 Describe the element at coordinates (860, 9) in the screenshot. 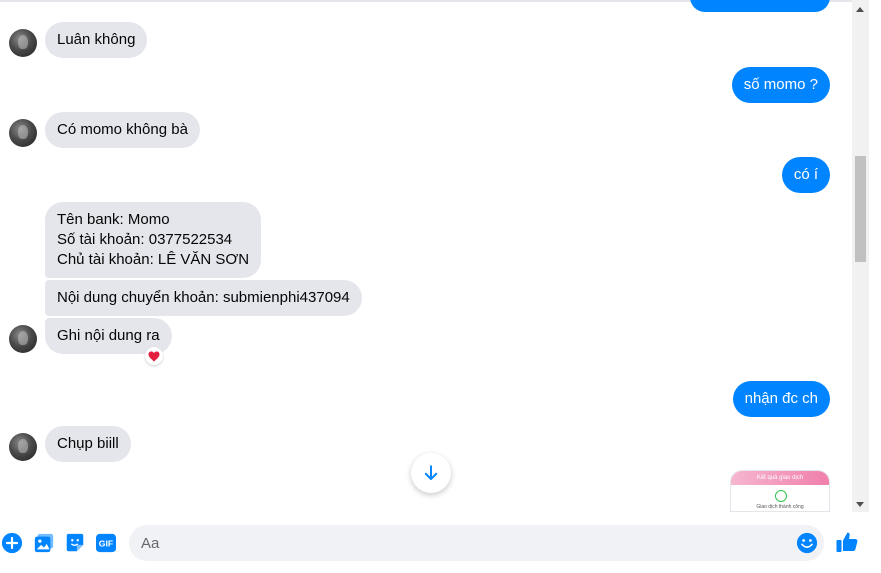

I see `scroll-up-arrow-icon` at that location.